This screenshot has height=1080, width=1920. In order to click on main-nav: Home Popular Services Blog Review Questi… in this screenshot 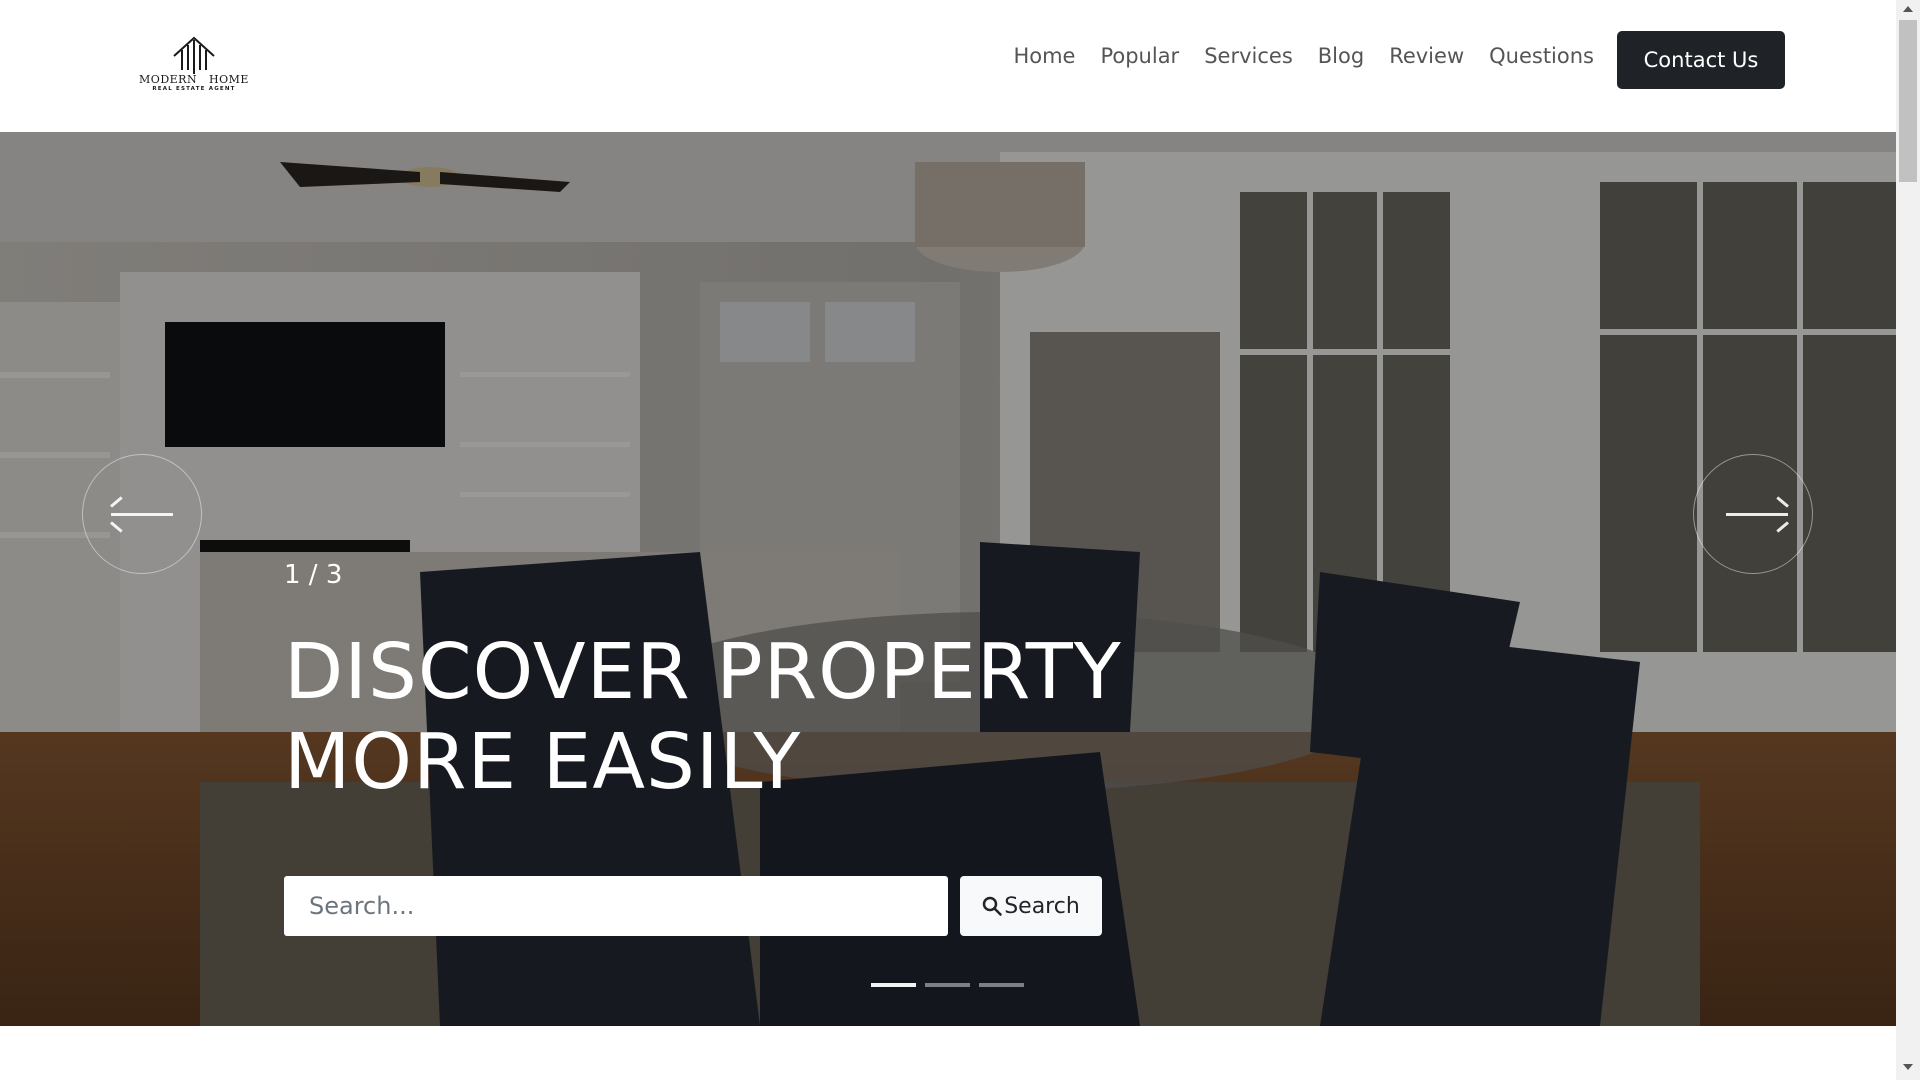, I will do `click(1303, 56)`.